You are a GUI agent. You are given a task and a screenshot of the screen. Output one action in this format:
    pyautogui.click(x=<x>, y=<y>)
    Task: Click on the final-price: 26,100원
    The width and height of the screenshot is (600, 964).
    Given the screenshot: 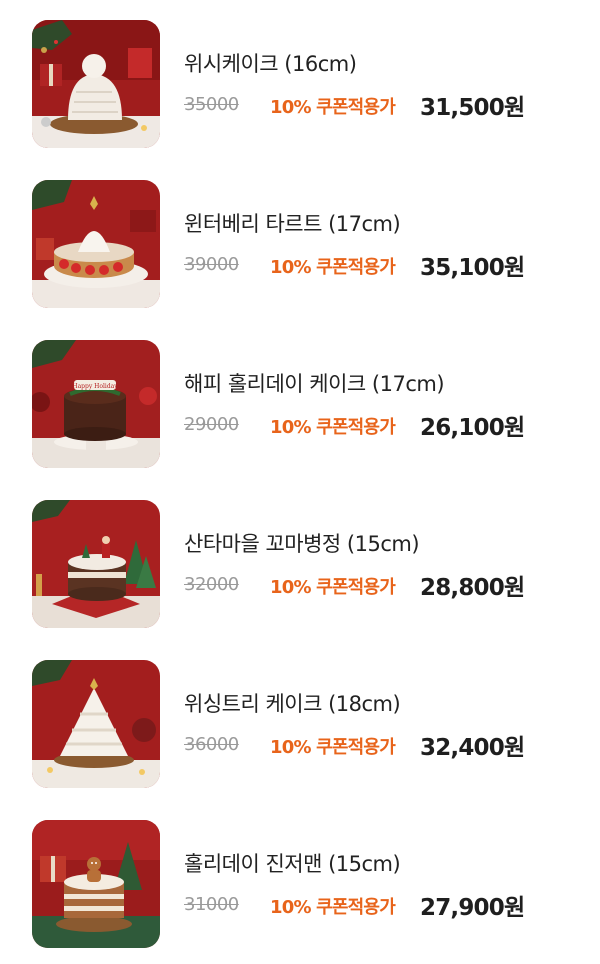 What is the action you would take?
    pyautogui.click(x=472, y=428)
    